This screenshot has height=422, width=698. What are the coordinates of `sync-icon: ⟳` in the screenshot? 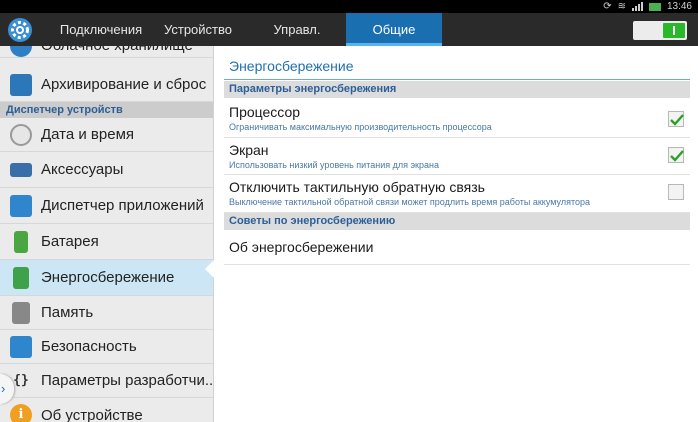 It's located at (607, 6).